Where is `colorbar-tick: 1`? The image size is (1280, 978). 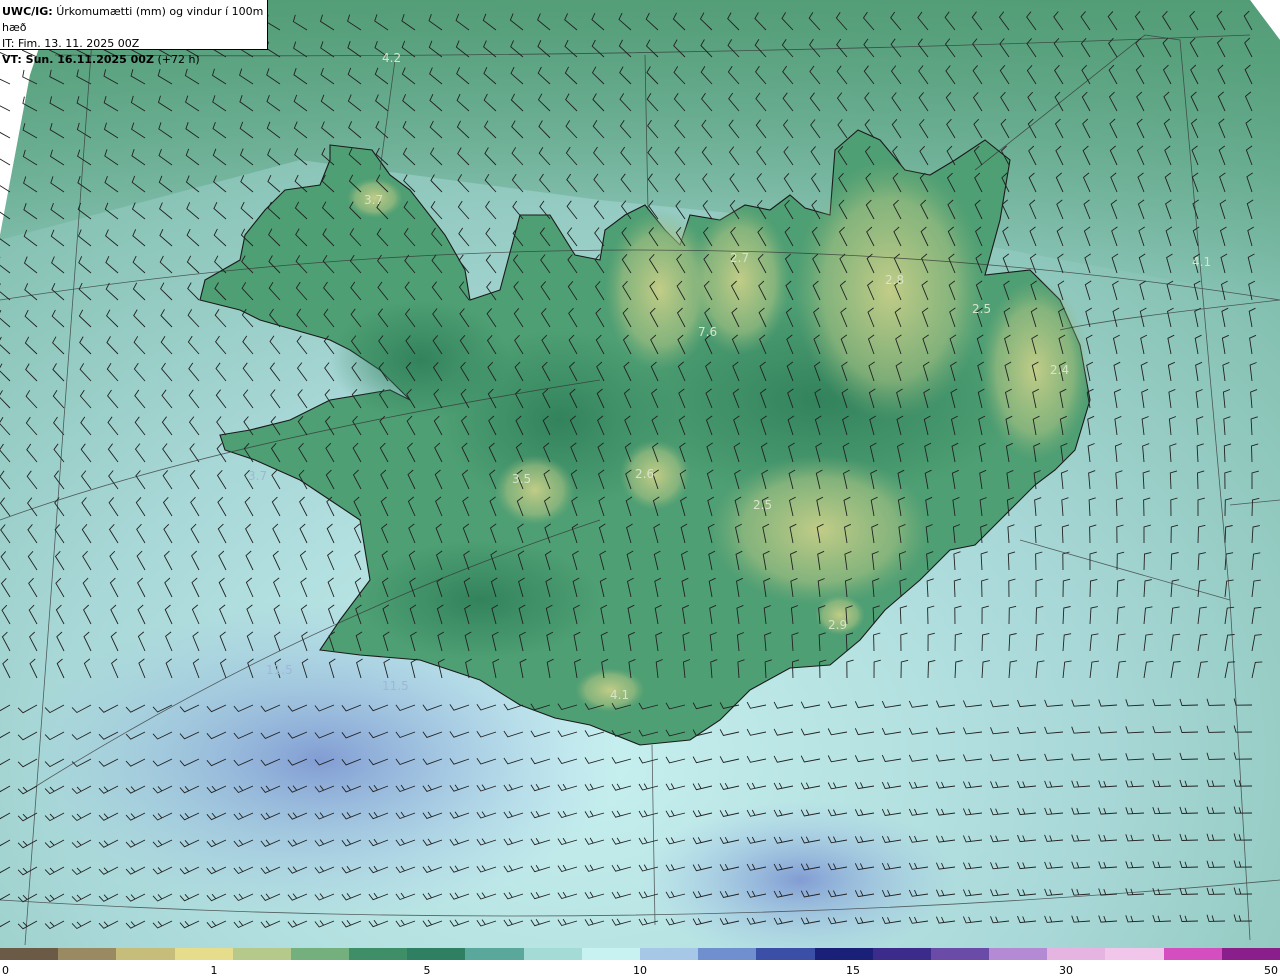 colorbar-tick: 1 is located at coordinates (214, 970).